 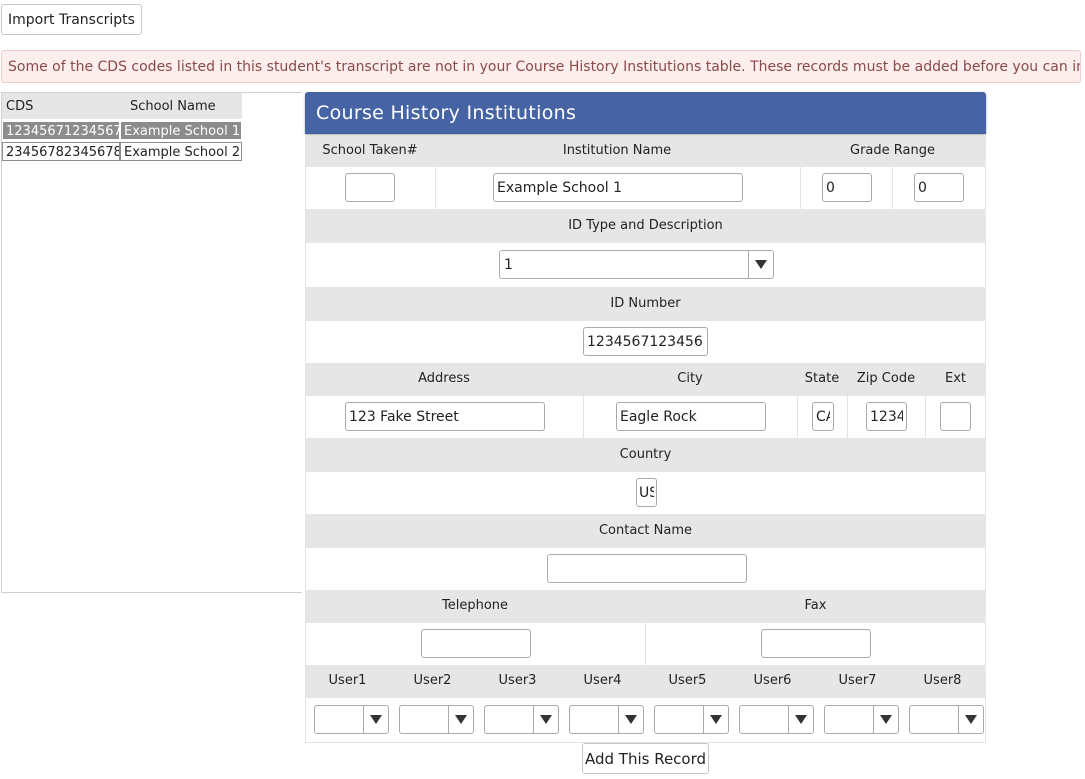 I want to click on input-row-address, so click(x=645, y=417).